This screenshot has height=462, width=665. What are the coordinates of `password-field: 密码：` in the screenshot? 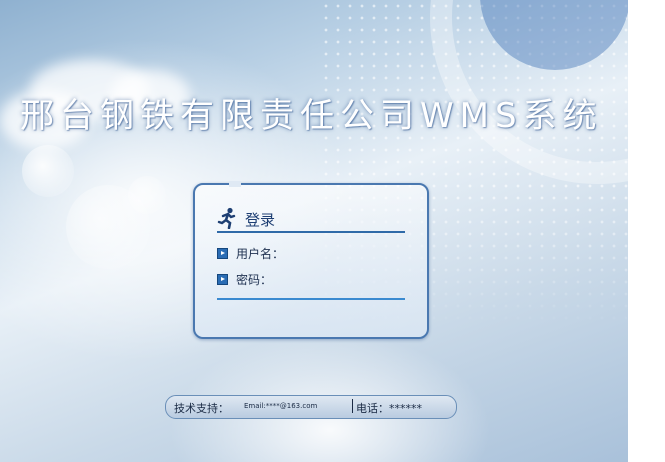 It's located at (244, 279).